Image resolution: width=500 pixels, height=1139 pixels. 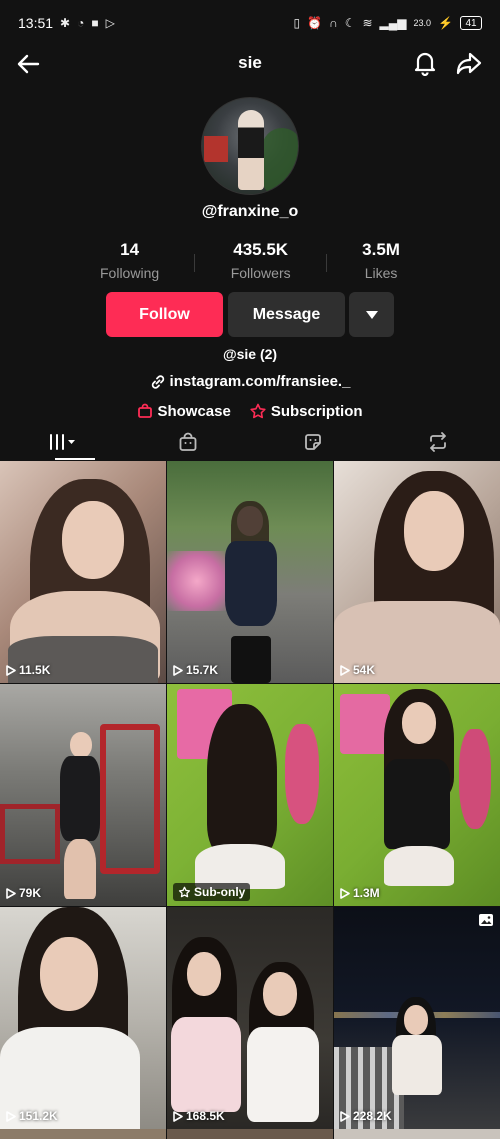 I want to click on follow-button: Follow, so click(x=164, y=314).